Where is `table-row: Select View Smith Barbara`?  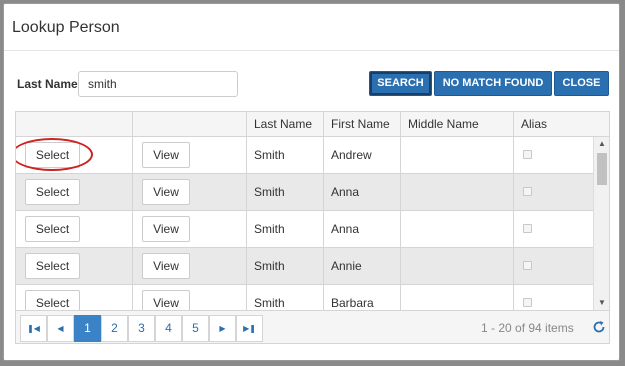 table-row: Select View Smith Barbara is located at coordinates (304, 297).